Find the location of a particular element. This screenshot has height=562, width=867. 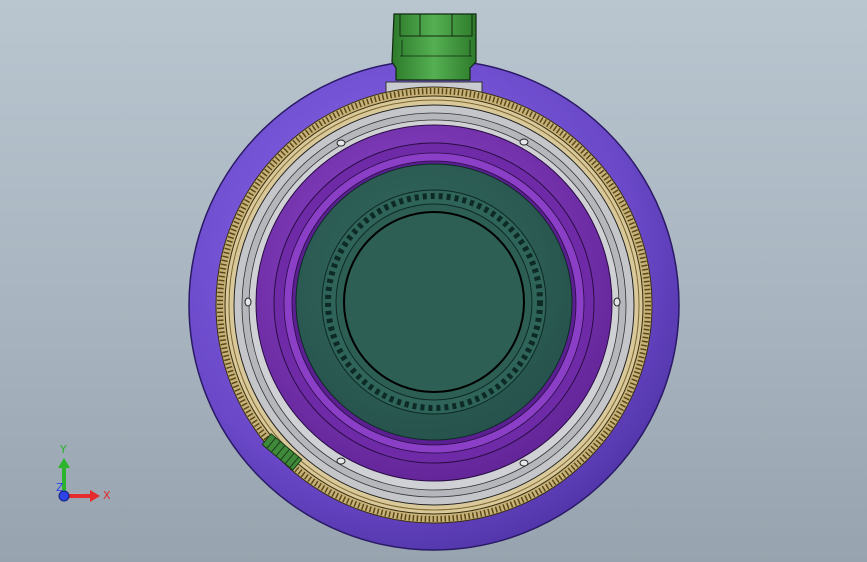

reference-triad: Y X Z is located at coordinates (83, 472).